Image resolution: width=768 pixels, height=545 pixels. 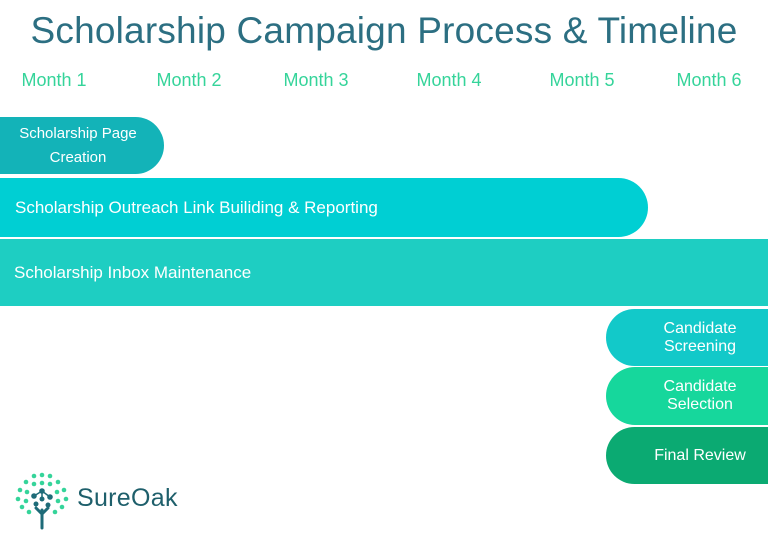 What do you see at coordinates (700, 346) in the screenshot?
I see `task-label-line2: Screening` at bounding box center [700, 346].